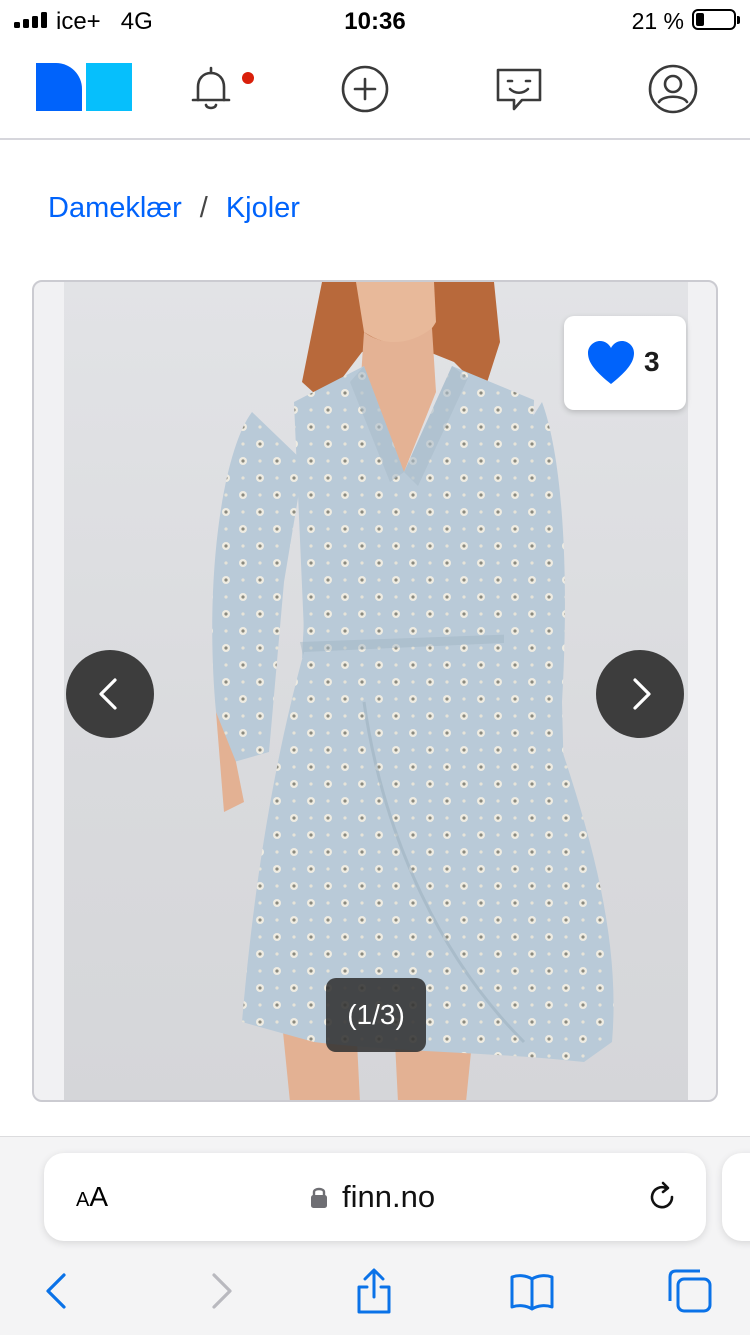 This screenshot has width=750, height=1335. Describe the element at coordinates (248, 78) in the screenshot. I see `notification-dot` at that location.